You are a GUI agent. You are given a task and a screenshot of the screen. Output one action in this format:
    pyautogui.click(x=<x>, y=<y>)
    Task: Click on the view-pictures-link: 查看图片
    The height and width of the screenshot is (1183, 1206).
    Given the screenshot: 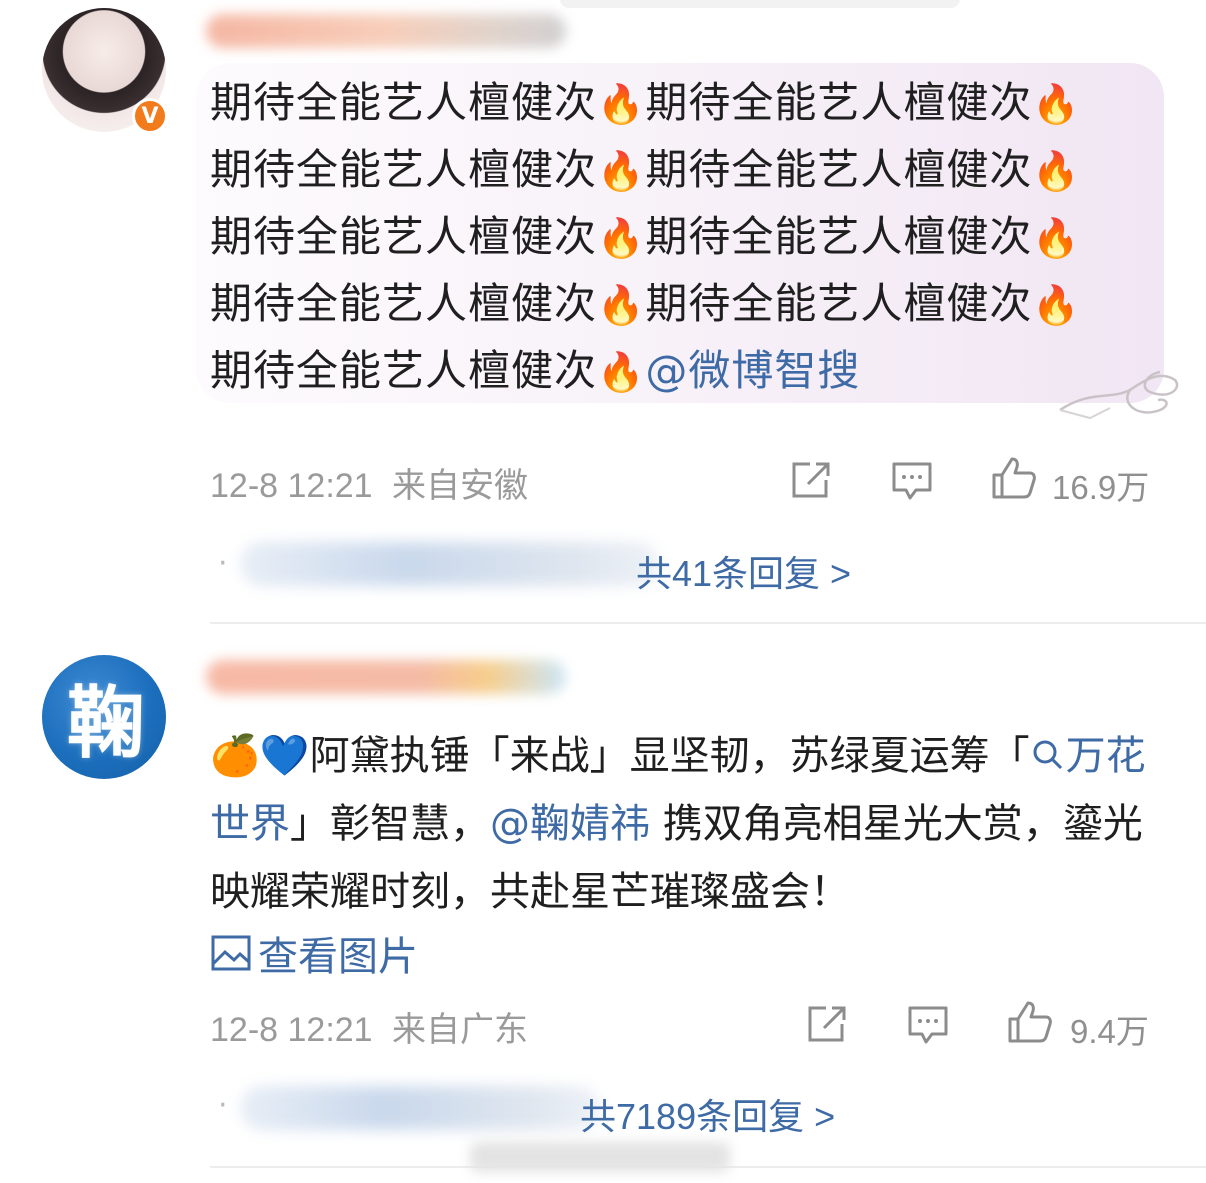 What is the action you would take?
    pyautogui.click(x=314, y=953)
    